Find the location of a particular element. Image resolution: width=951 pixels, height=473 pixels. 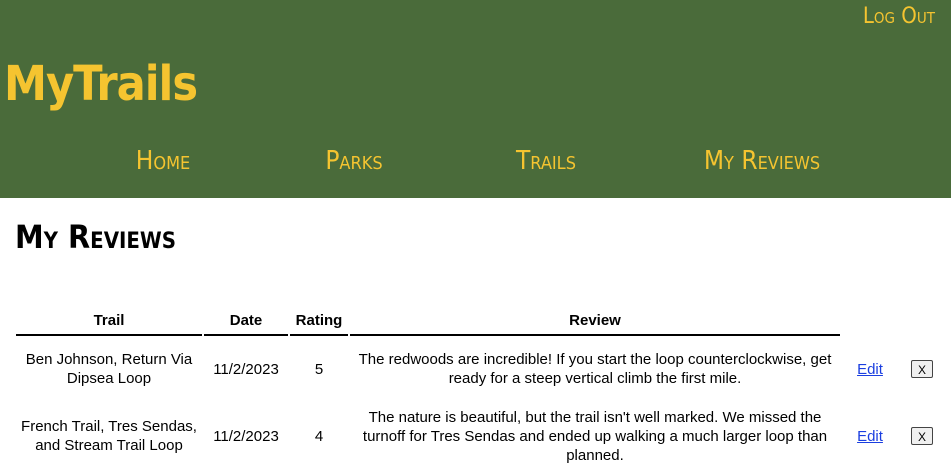

table-header-row: Trail Date Rating Review is located at coordinates (480, 321).